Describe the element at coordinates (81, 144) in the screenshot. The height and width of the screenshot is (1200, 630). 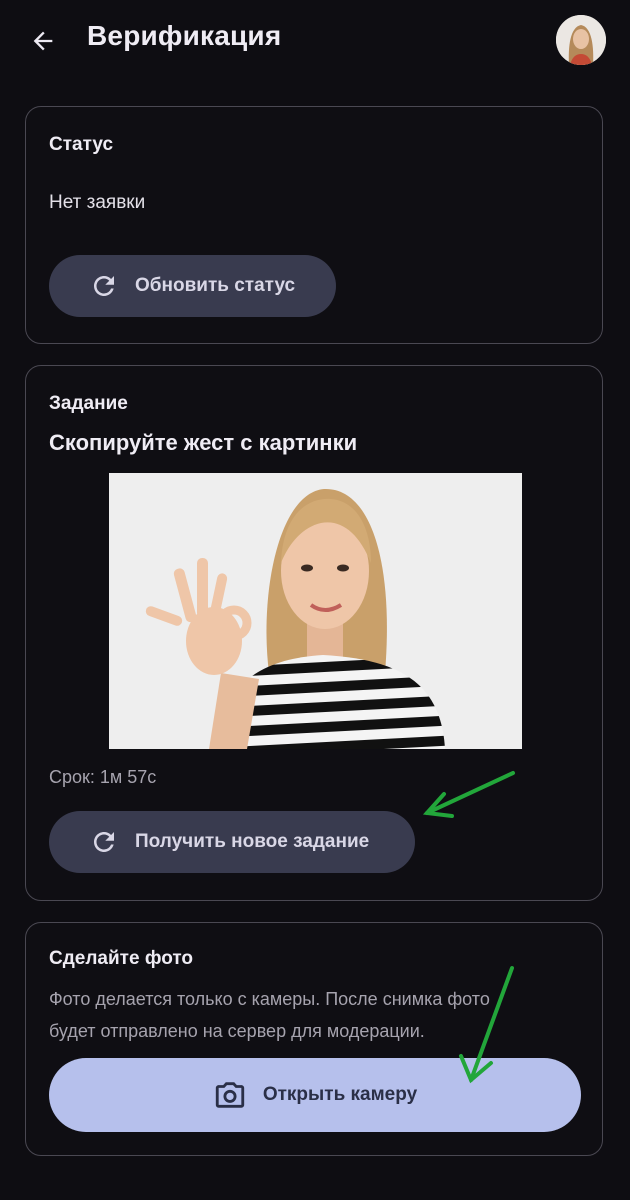
I see `status-heading: Статус` at that location.